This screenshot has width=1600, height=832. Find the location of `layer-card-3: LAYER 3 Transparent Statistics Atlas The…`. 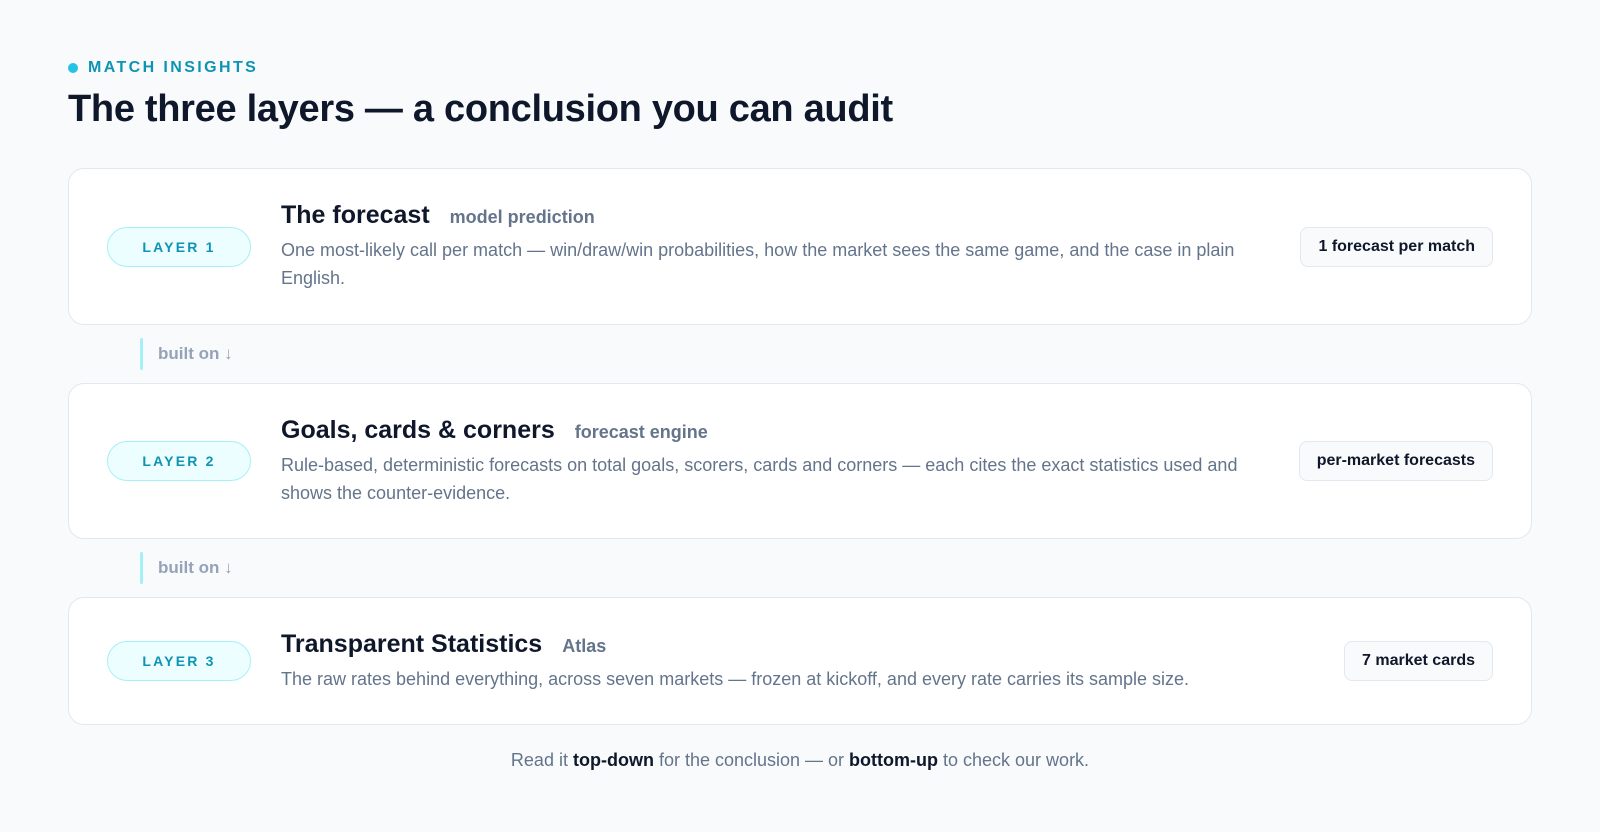

layer-card-3: LAYER 3 Transparent Statistics Atlas The… is located at coordinates (800, 661).